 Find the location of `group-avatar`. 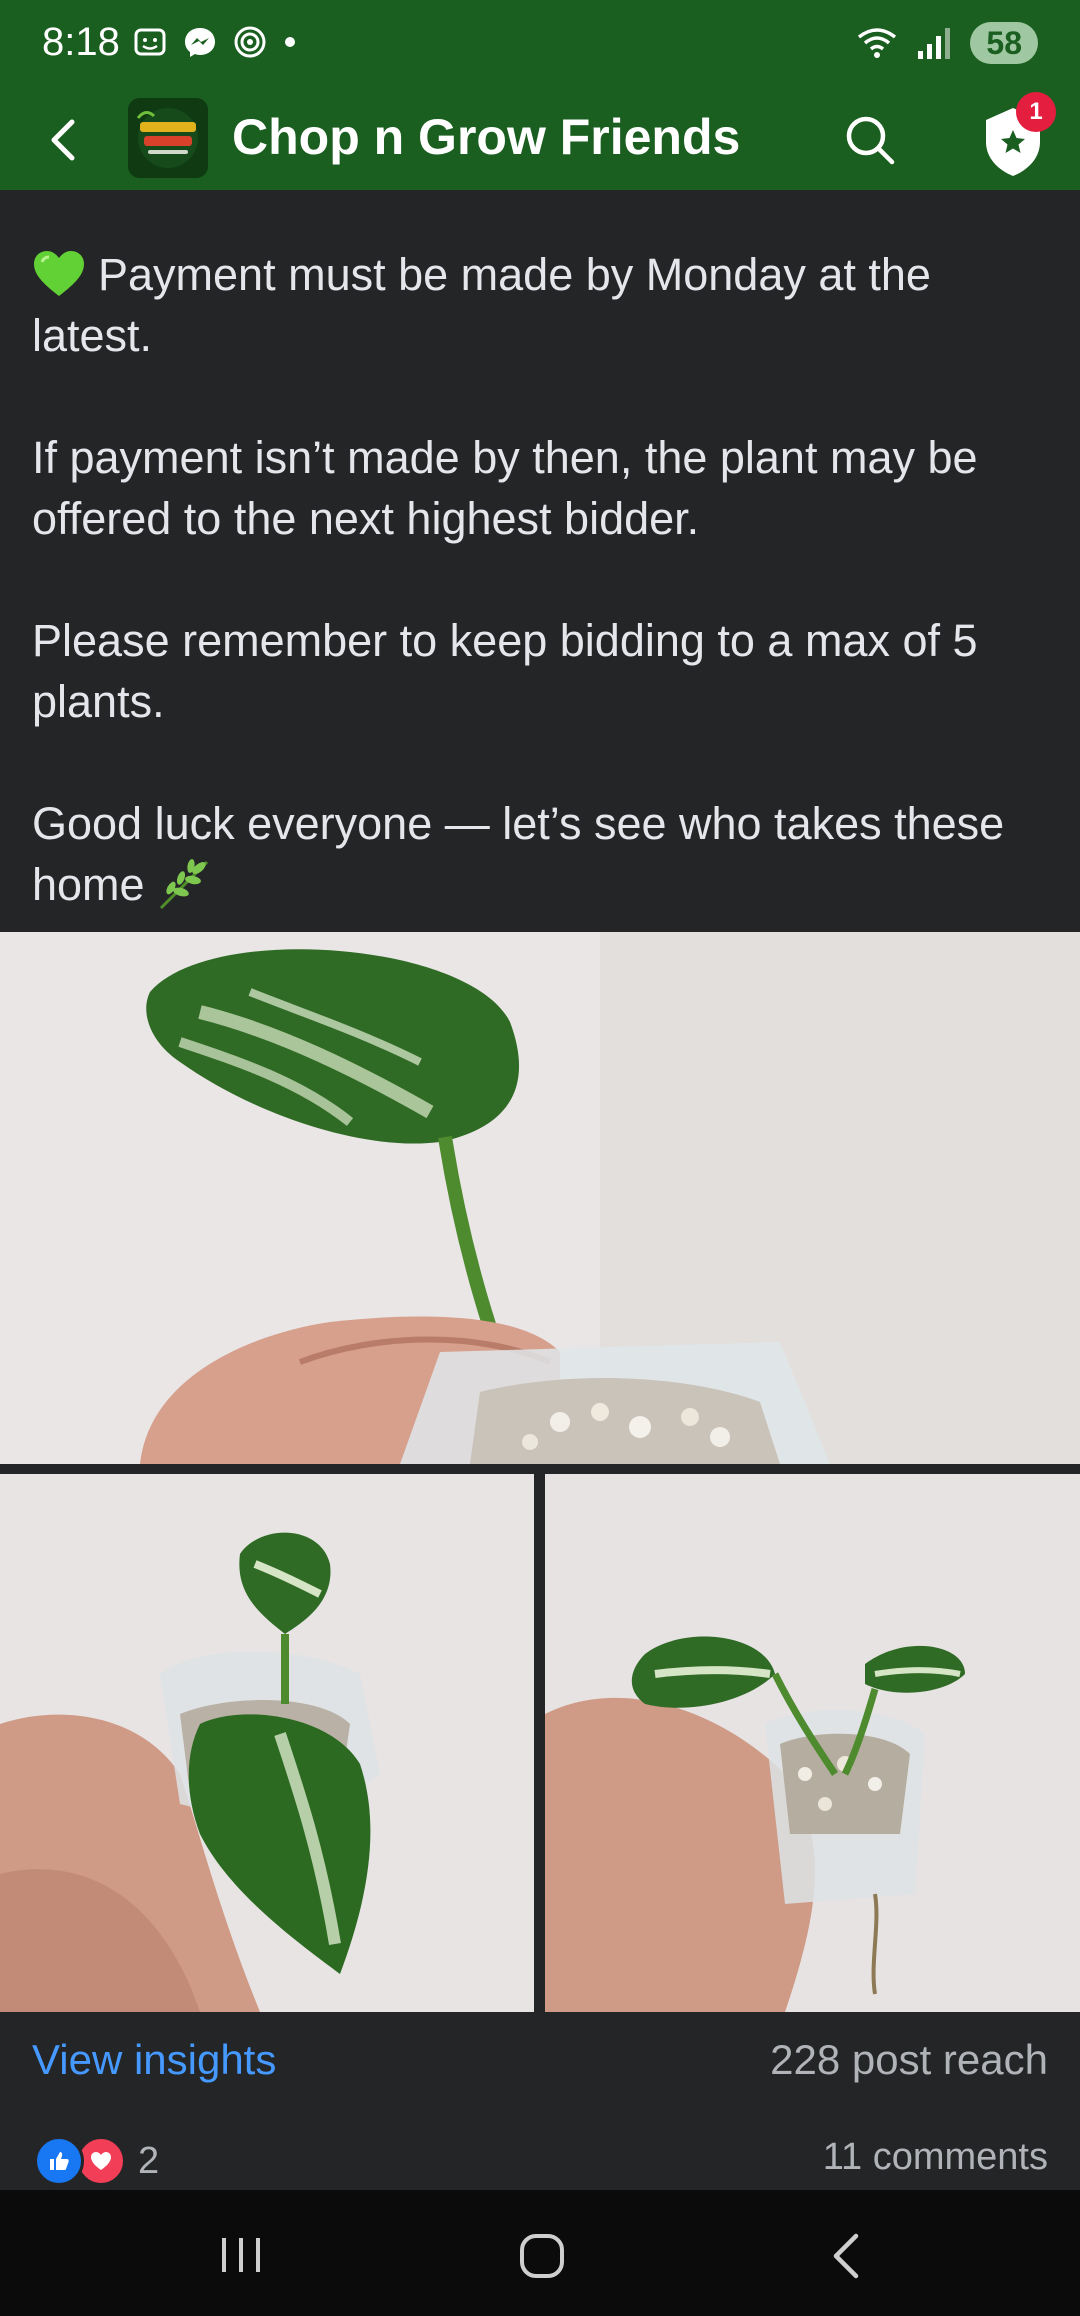

group-avatar is located at coordinates (168, 138).